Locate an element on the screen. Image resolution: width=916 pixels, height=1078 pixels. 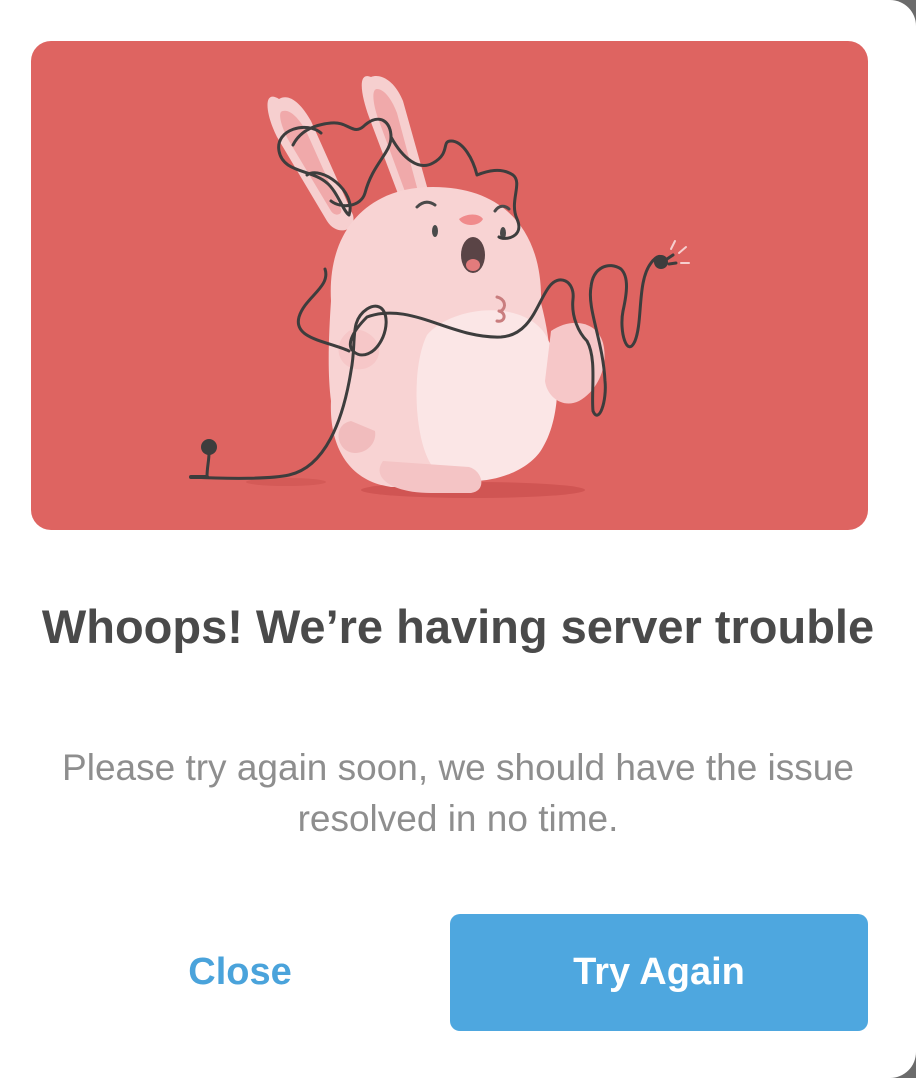
close-button: Close is located at coordinates (240, 972).